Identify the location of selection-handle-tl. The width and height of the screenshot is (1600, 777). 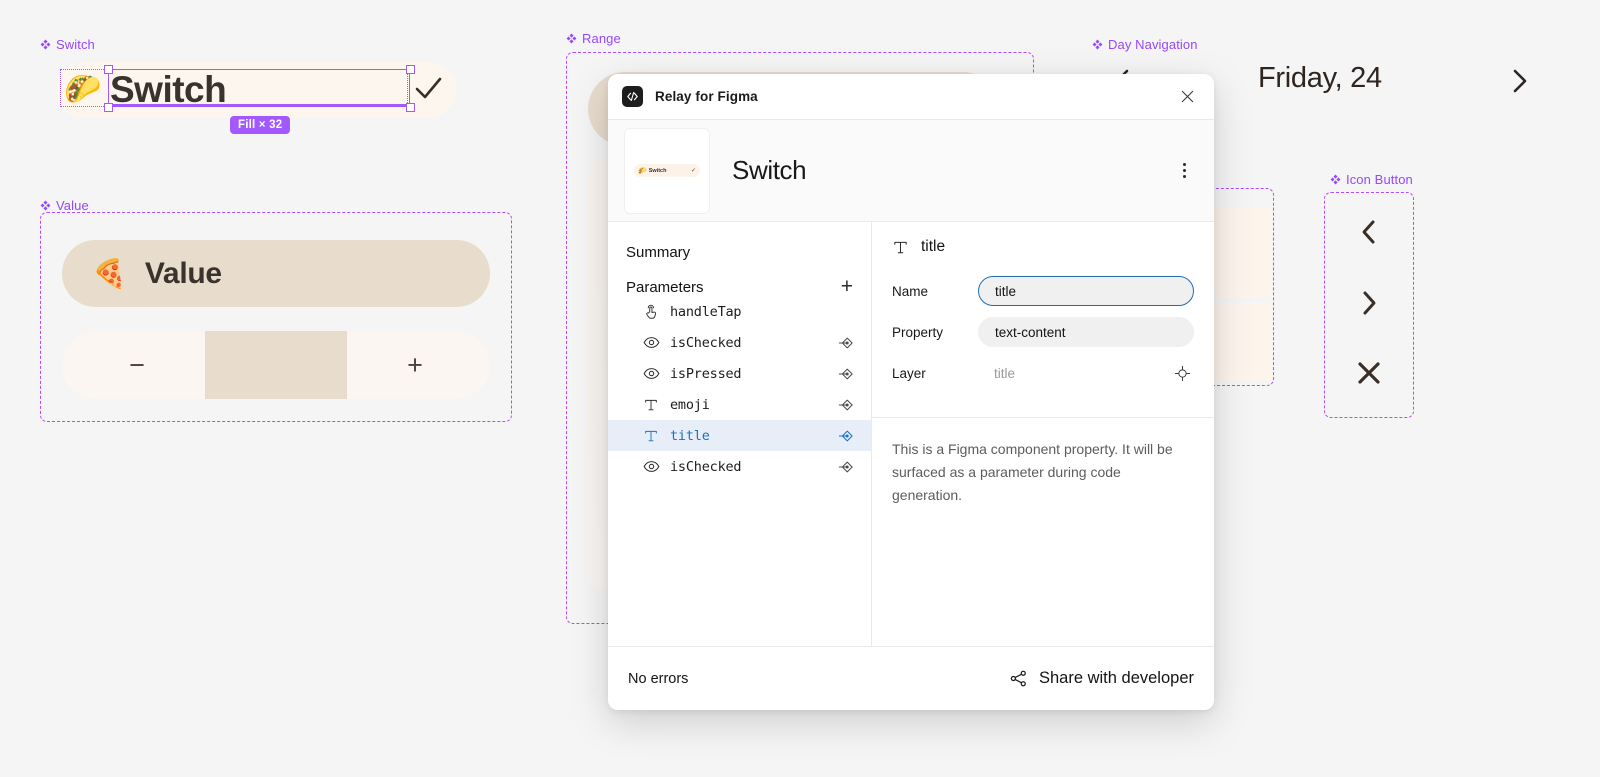
(108, 69).